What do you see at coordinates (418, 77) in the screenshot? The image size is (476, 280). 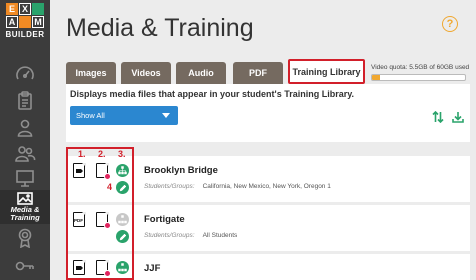 I see `quota-bar` at bounding box center [418, 77].